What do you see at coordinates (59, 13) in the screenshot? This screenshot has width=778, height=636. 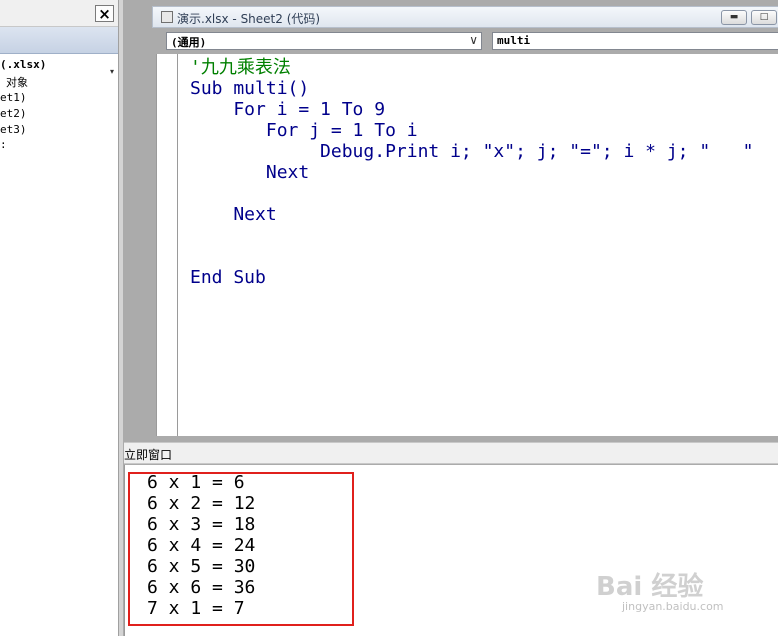 I see `project-explorer-titlebar: ×` at bounding box center [59, 13].